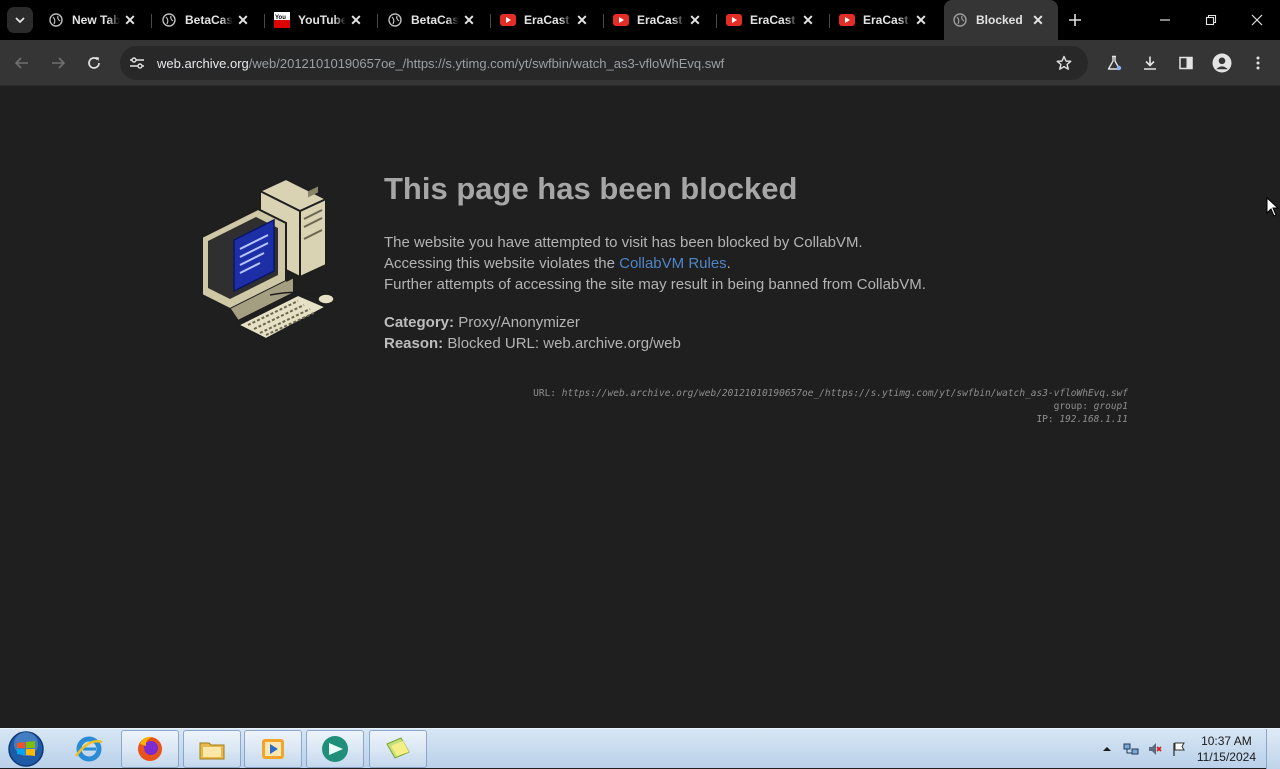 The image size is (1280, 769). Describe the element at coordinates (1155, 749) in the screenshot. I see `volume-muted-icon` at that location.